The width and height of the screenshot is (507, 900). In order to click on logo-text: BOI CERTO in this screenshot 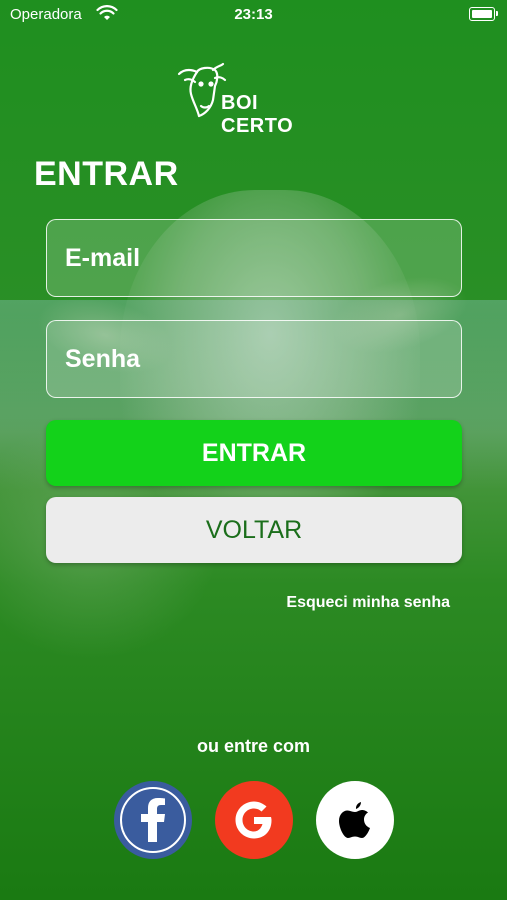, I will do `click(257, 114)`.